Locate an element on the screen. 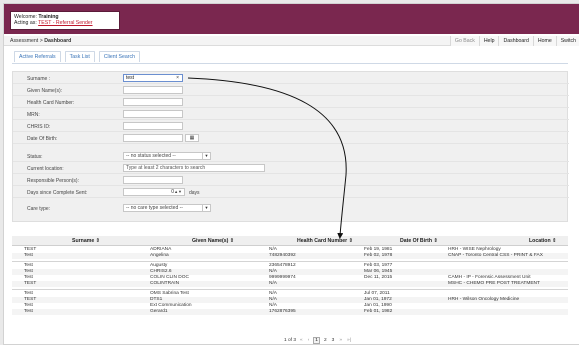 The width and height of the screenshot is (579, 345). health-card-label: Health Card Number: is located at coordinates (51, 103).